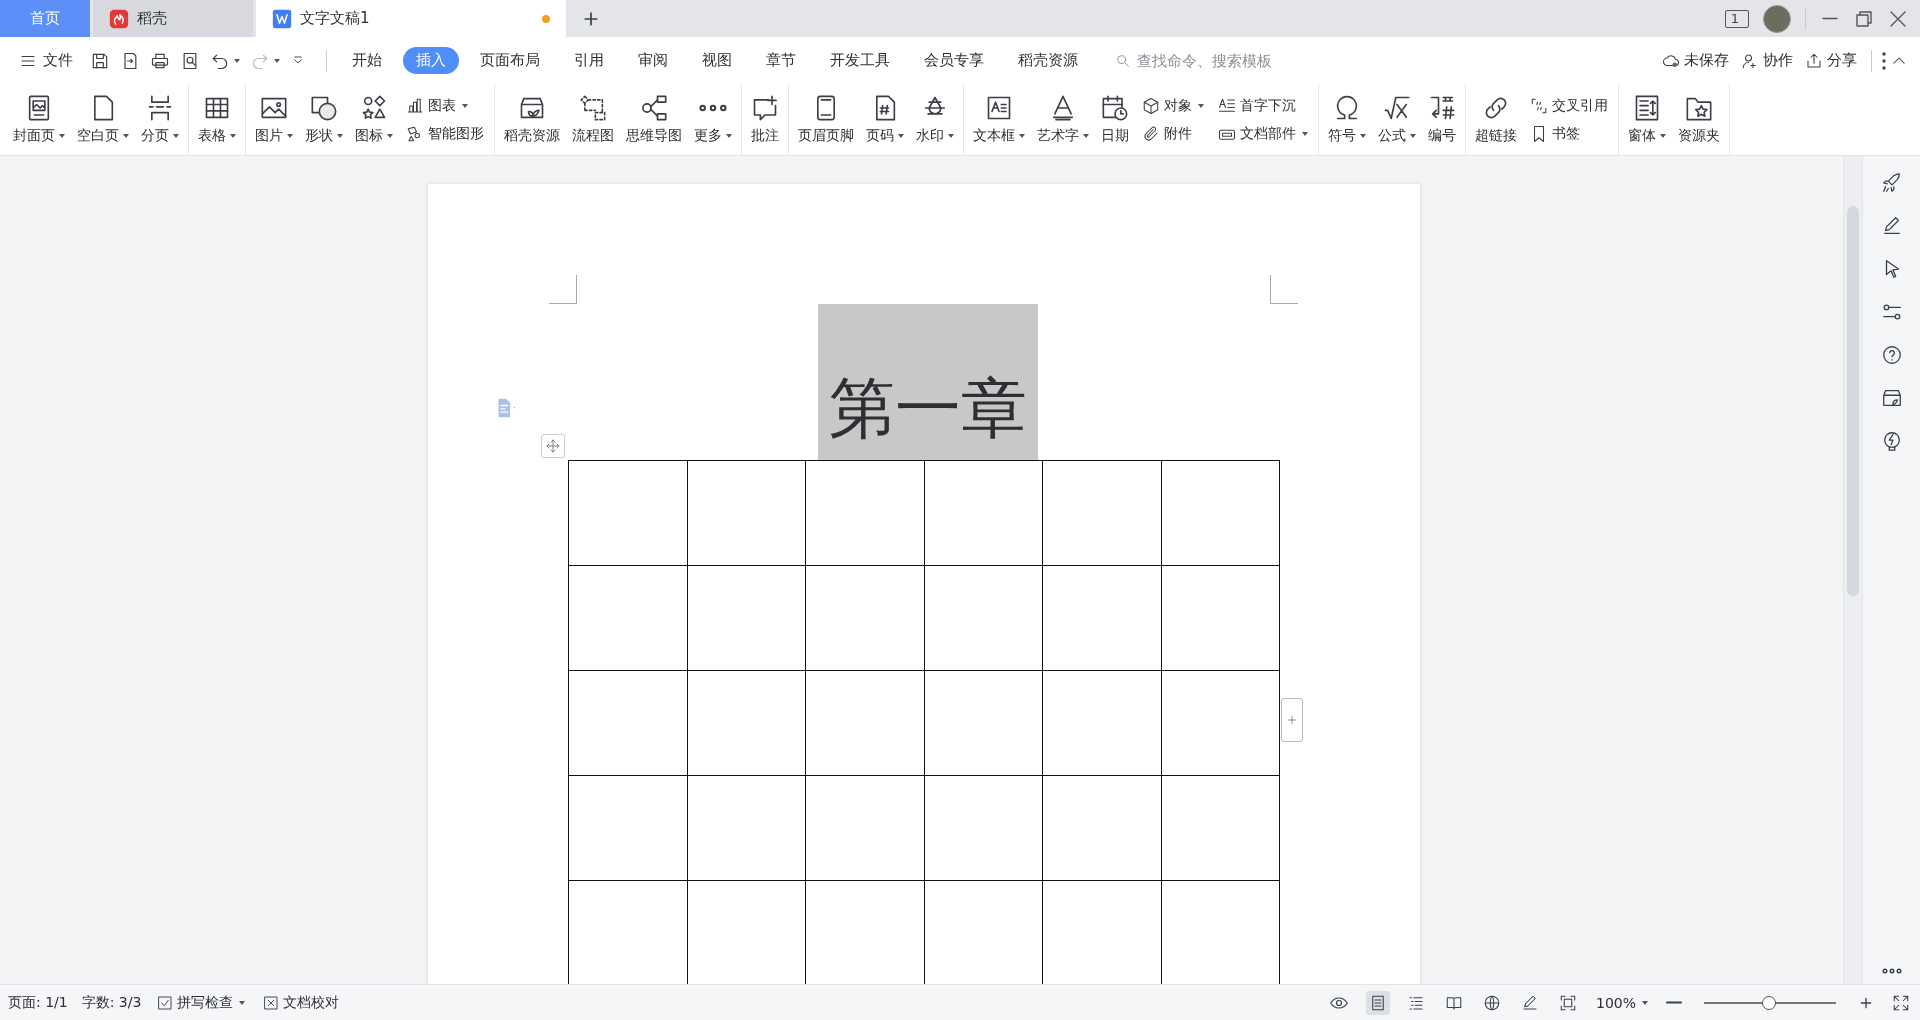 The width and height of the screenshot is (1920, 1020). What do you see at coordinates (1814, 60) in the screenshot?
I see `share-icon` at bounding box center [1814, 60].